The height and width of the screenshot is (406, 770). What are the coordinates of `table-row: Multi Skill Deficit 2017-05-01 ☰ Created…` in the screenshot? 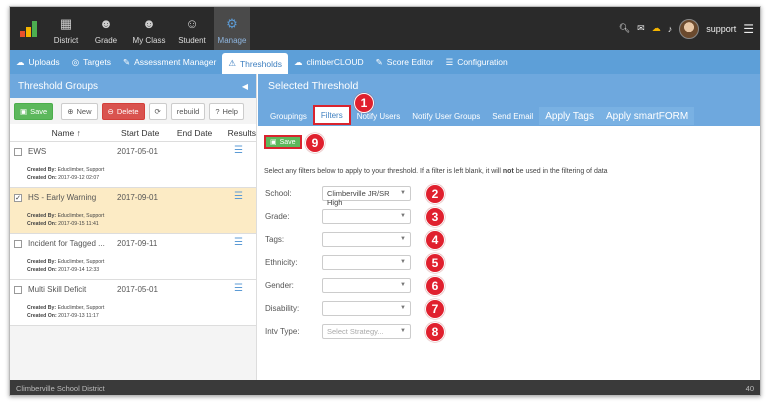 It's located at (133, 303).